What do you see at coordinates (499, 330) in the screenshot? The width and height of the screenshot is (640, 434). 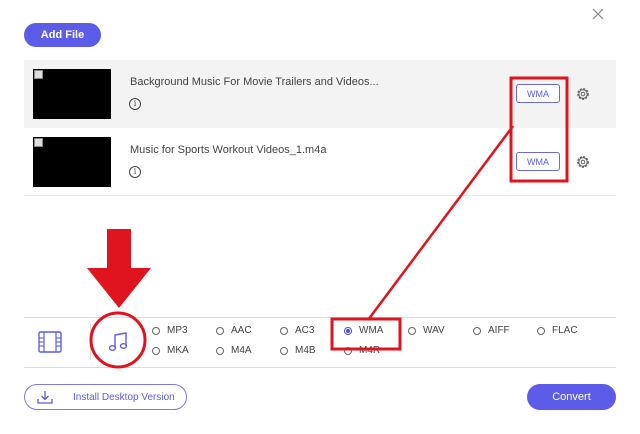 I see `format-option-label: AIFF` at bounding box center [499, 330].